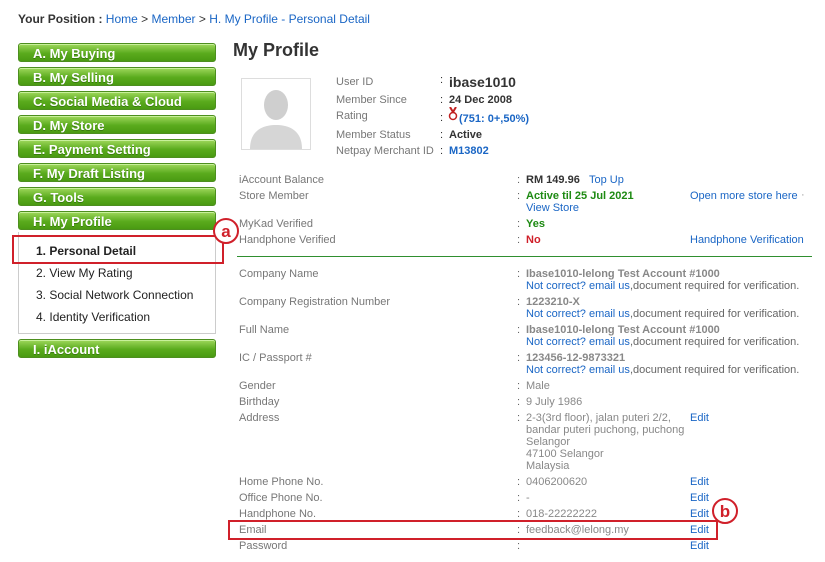 The width and height of the screenshot is (825, 562). I want to click on sidebar-item-my-store: D. My Store, so click(117, 124).